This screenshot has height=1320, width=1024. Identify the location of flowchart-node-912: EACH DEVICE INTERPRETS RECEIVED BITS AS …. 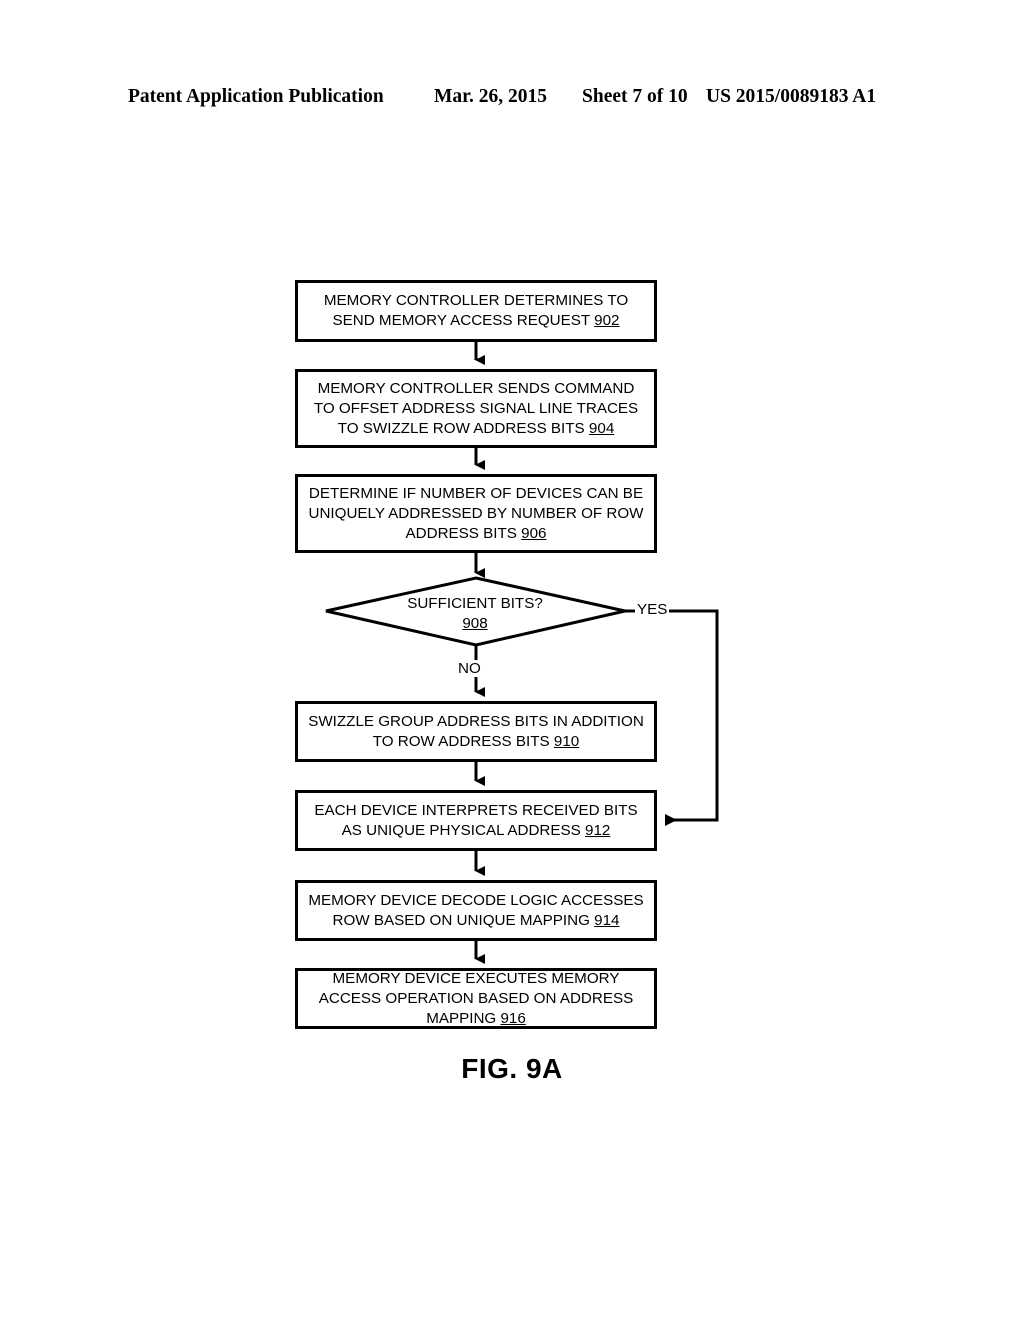
(476, 820).